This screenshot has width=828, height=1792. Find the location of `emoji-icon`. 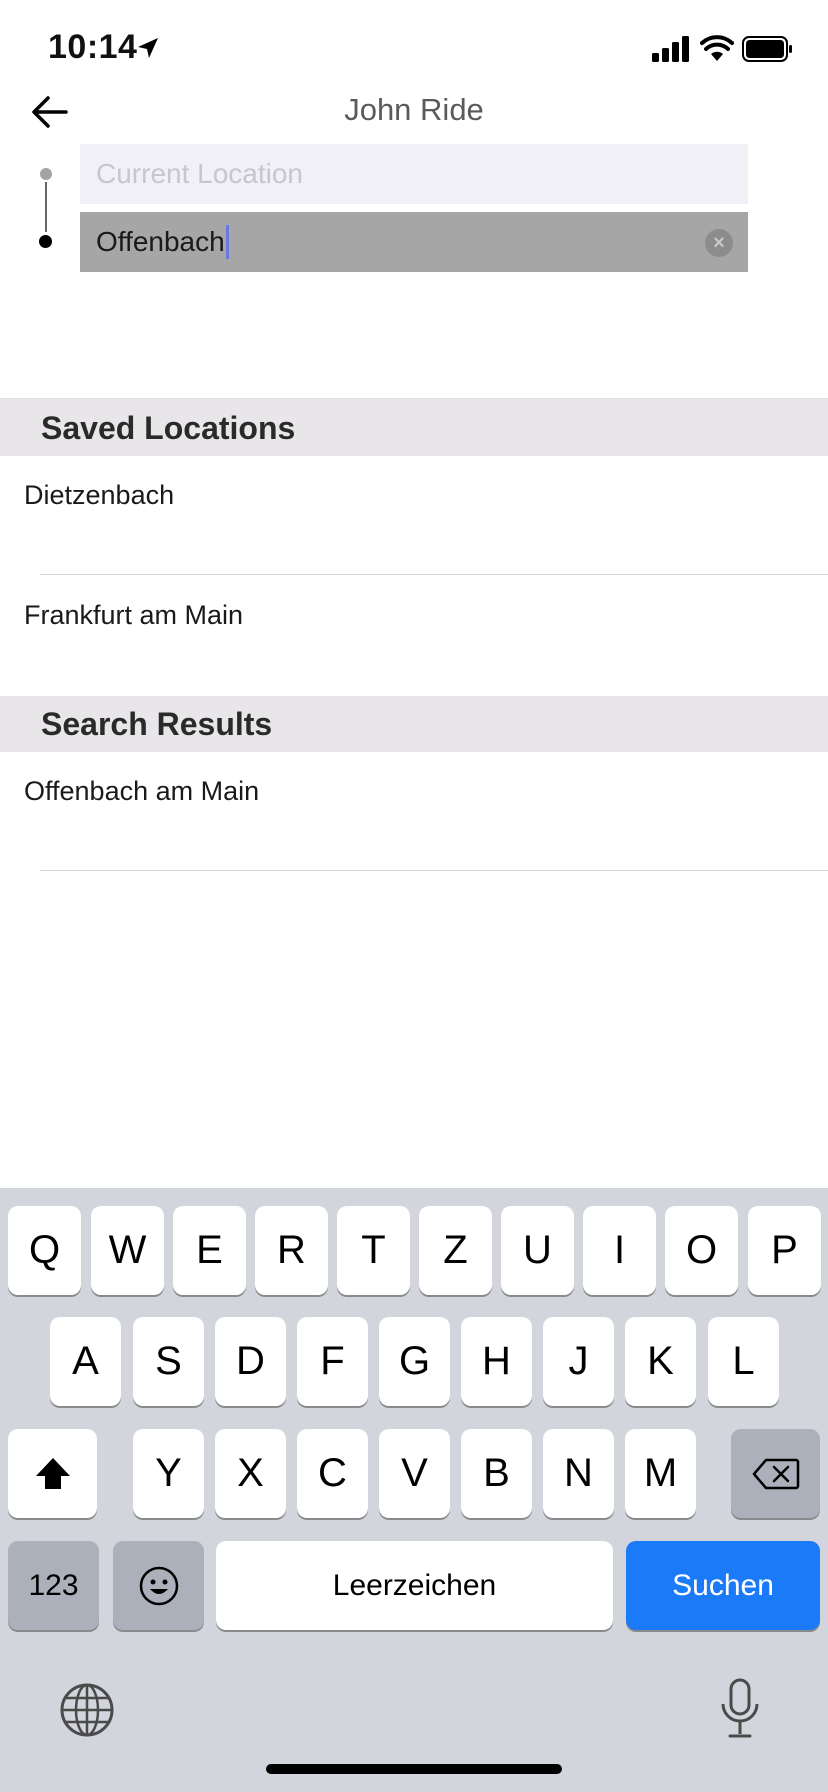

emoji-icon is located at coordinates (158, 1585).